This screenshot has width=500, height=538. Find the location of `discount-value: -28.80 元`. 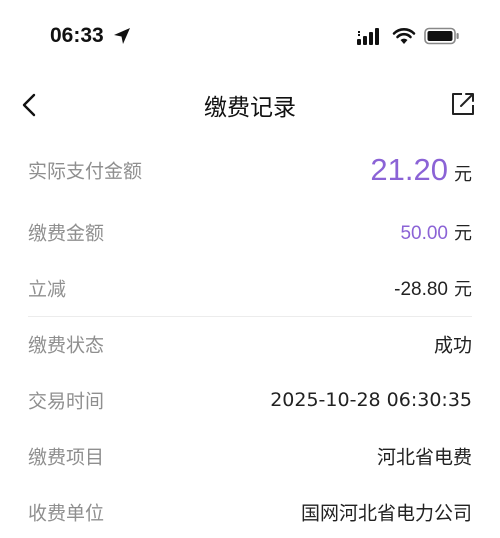

discount-value: -28.80 元 is located at coordinates (433, 288).